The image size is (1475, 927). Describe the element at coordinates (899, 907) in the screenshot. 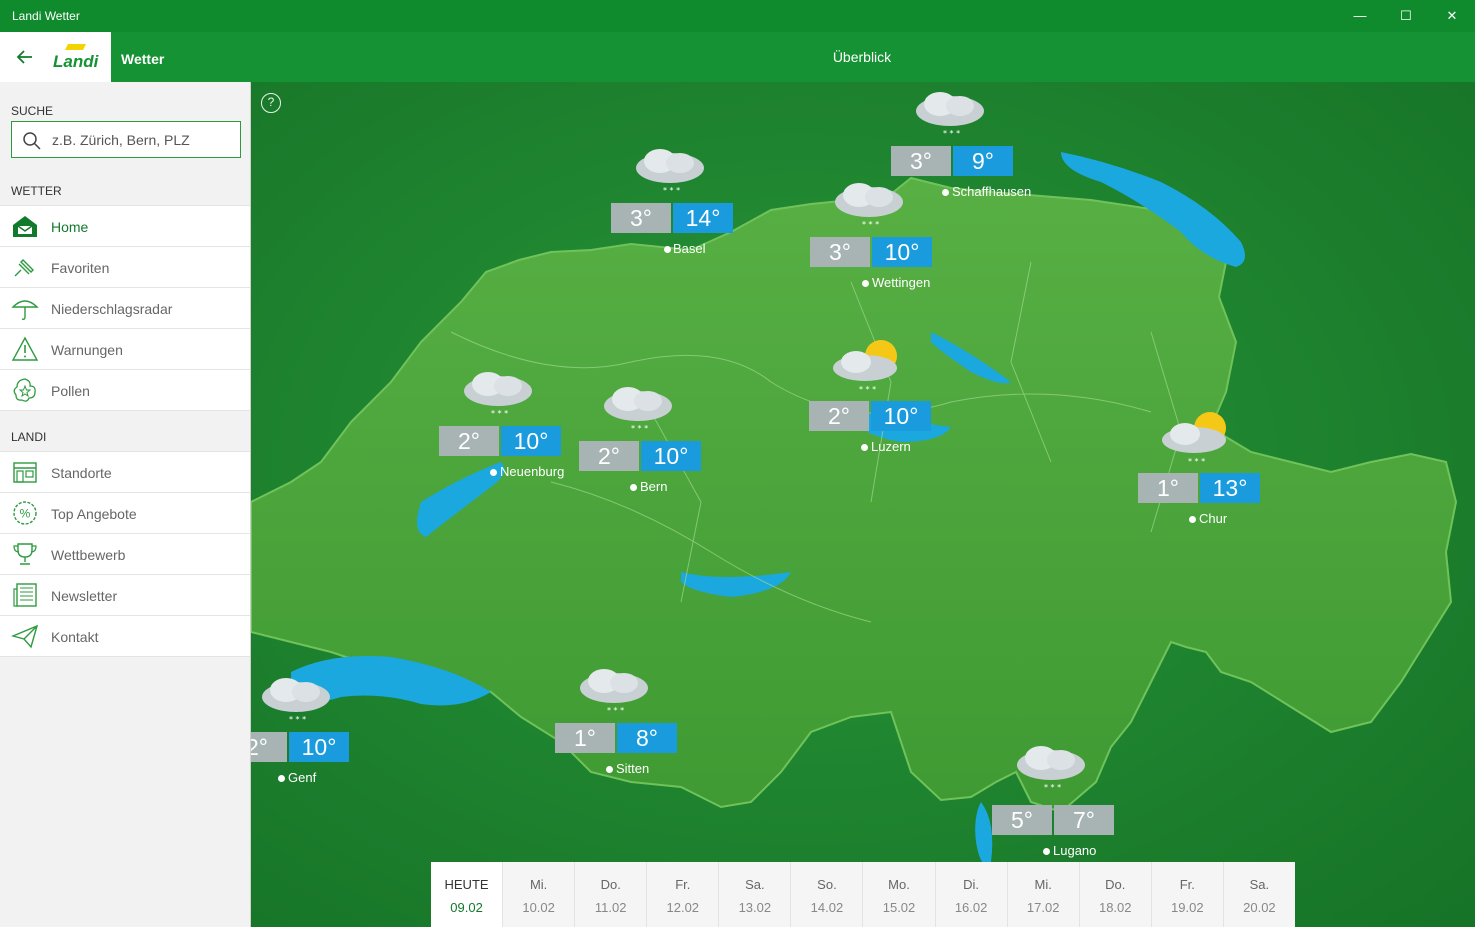

I see `day-date: 15.02` at that location.